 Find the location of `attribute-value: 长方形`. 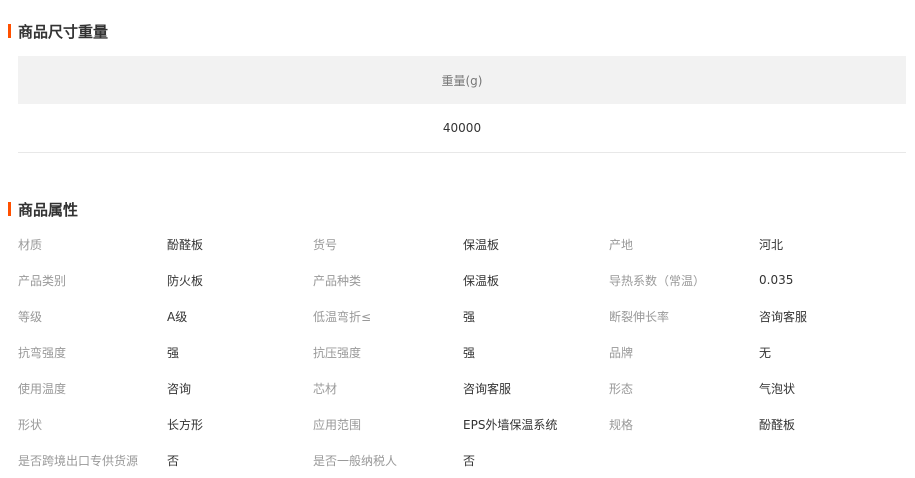

attribute-value: 长方形 is located at coordinates (185, 424).